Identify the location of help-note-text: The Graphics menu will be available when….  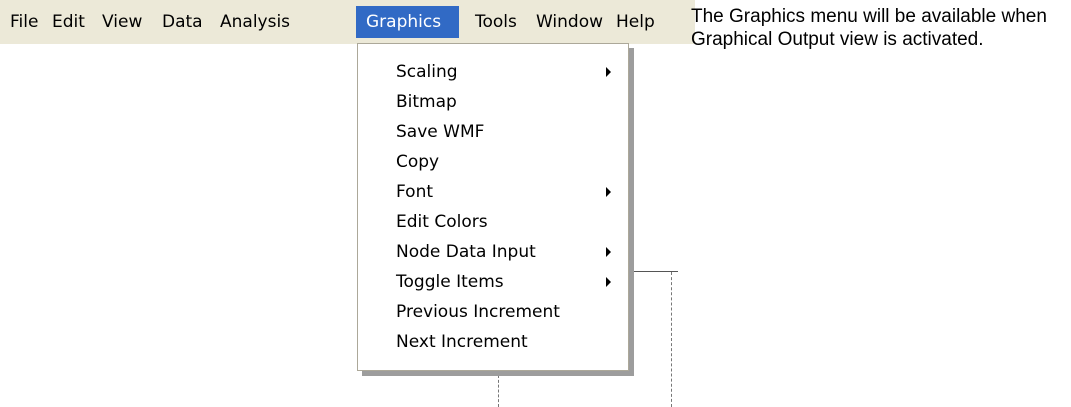
(869, 28).